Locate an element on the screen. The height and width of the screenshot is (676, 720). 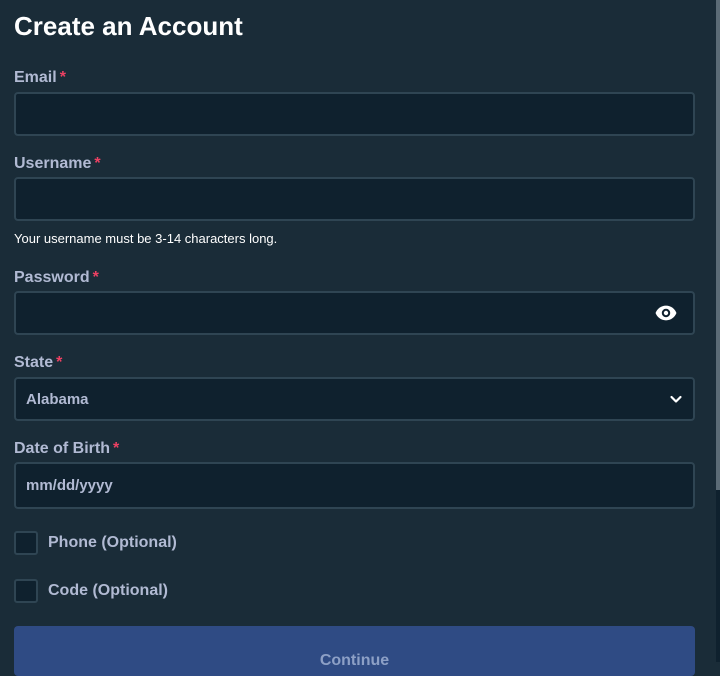
scrollbar-track is located at coordinates (718, 331).